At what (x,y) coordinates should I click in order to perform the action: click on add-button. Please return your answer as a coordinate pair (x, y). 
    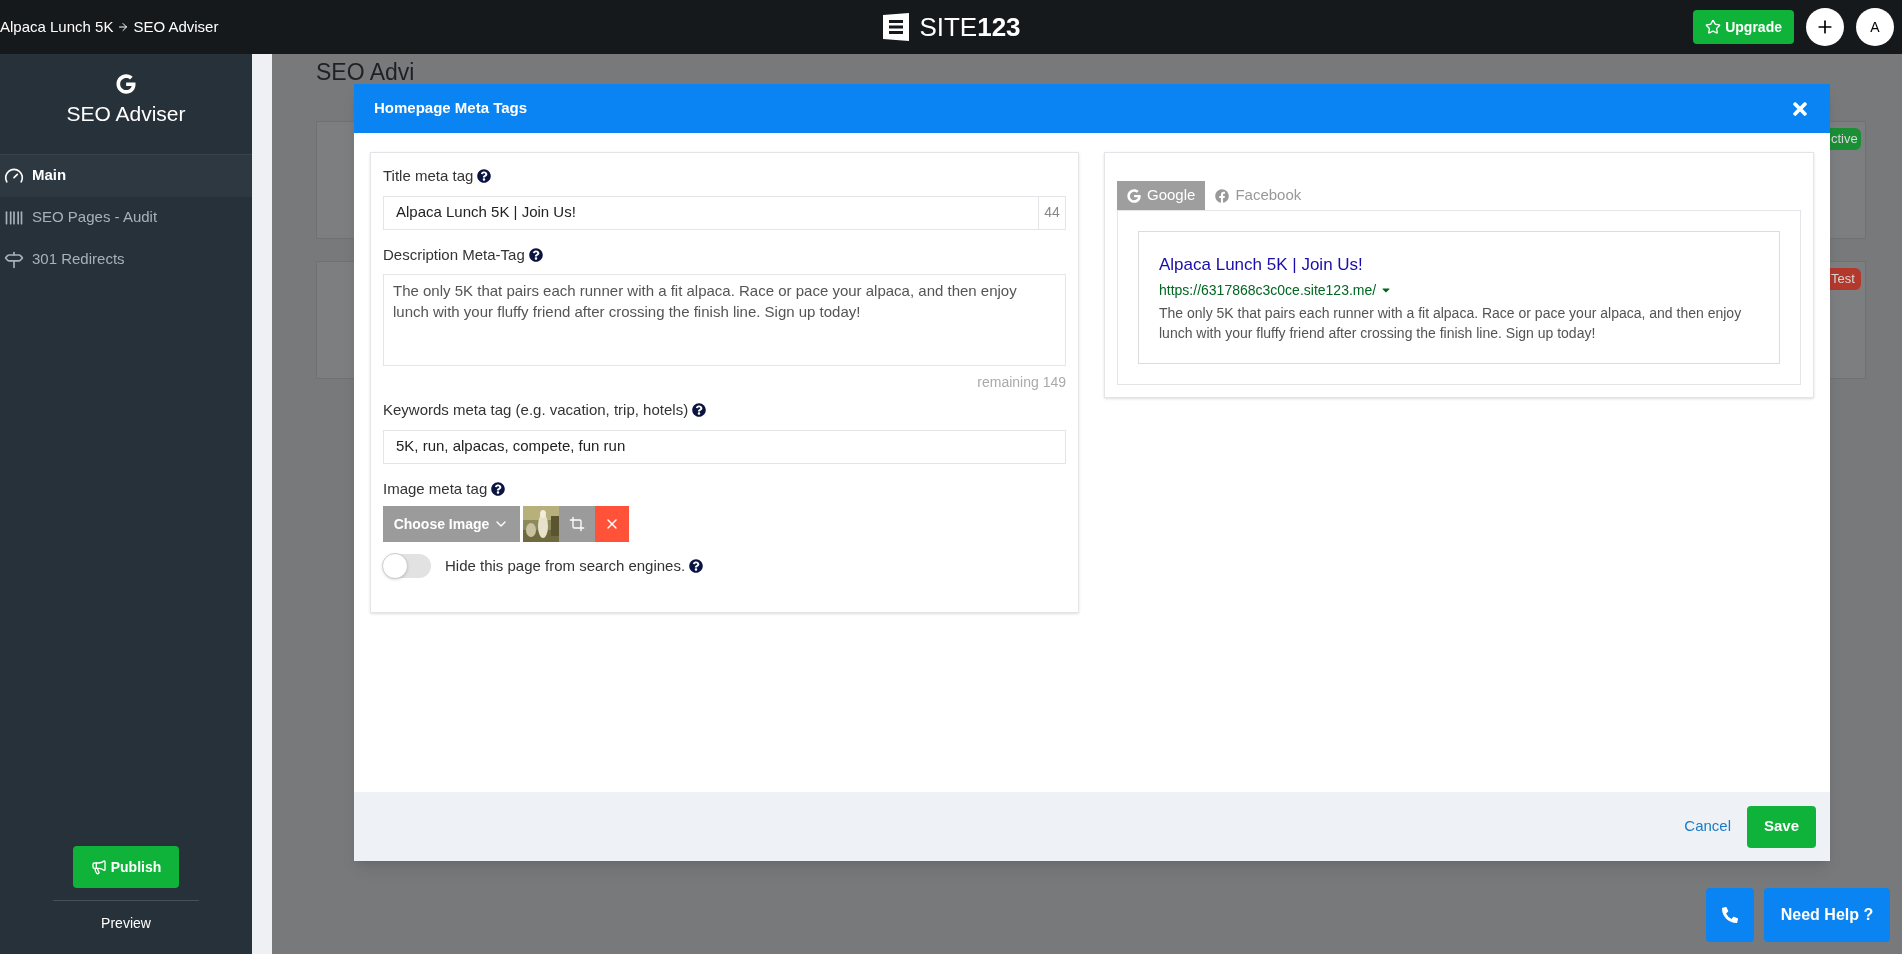
    Looking at the image, I should click on (1825, 27).